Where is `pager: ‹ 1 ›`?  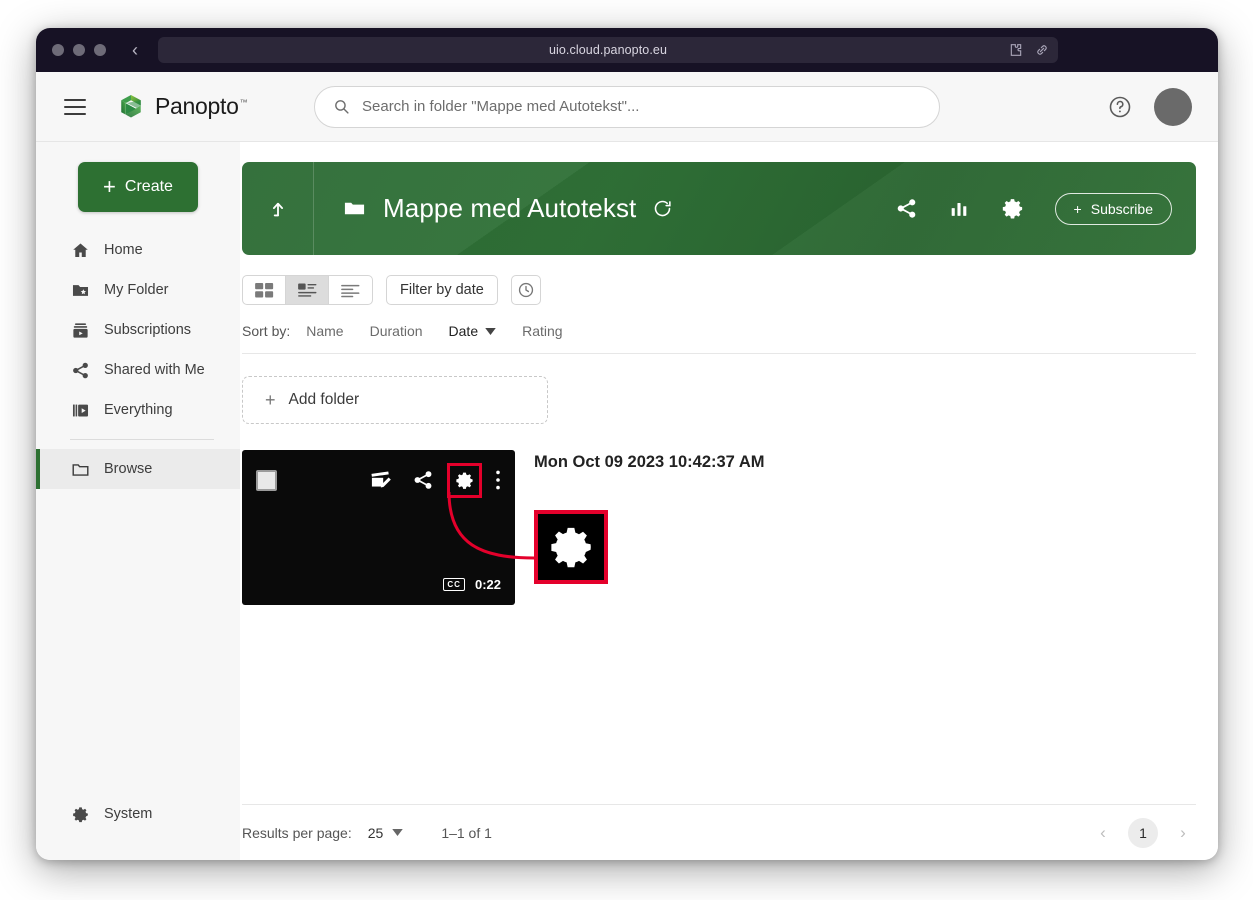 pager: ‹ 1 › is located at coordinates (1143, 832).